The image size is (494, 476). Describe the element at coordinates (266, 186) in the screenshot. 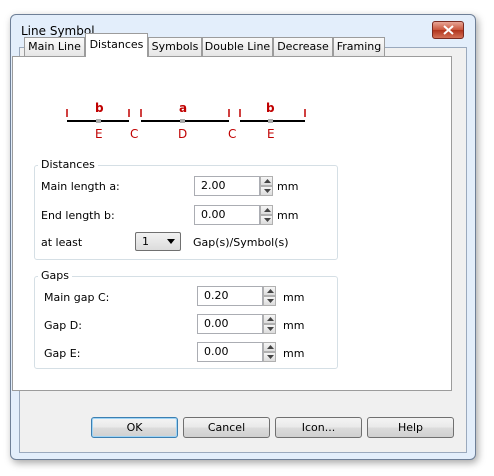

I see `main-length-spinner` at that location.